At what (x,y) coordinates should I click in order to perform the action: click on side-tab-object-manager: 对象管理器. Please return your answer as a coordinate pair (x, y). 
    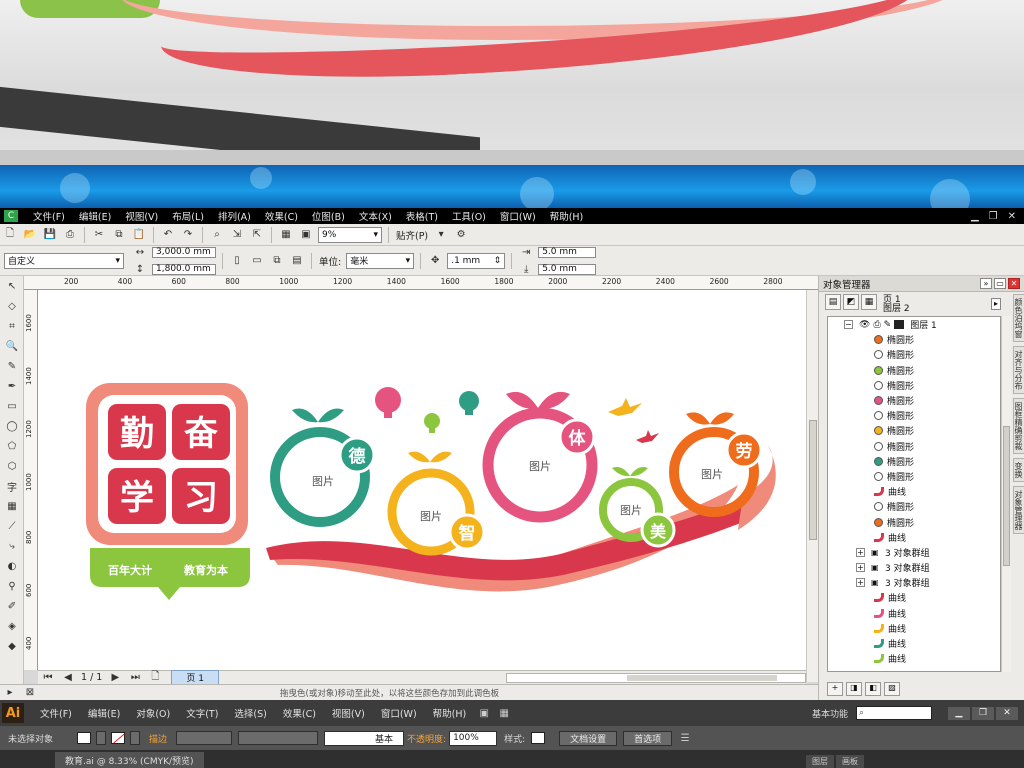
    Looking at the image, I should click on (1018, 510).